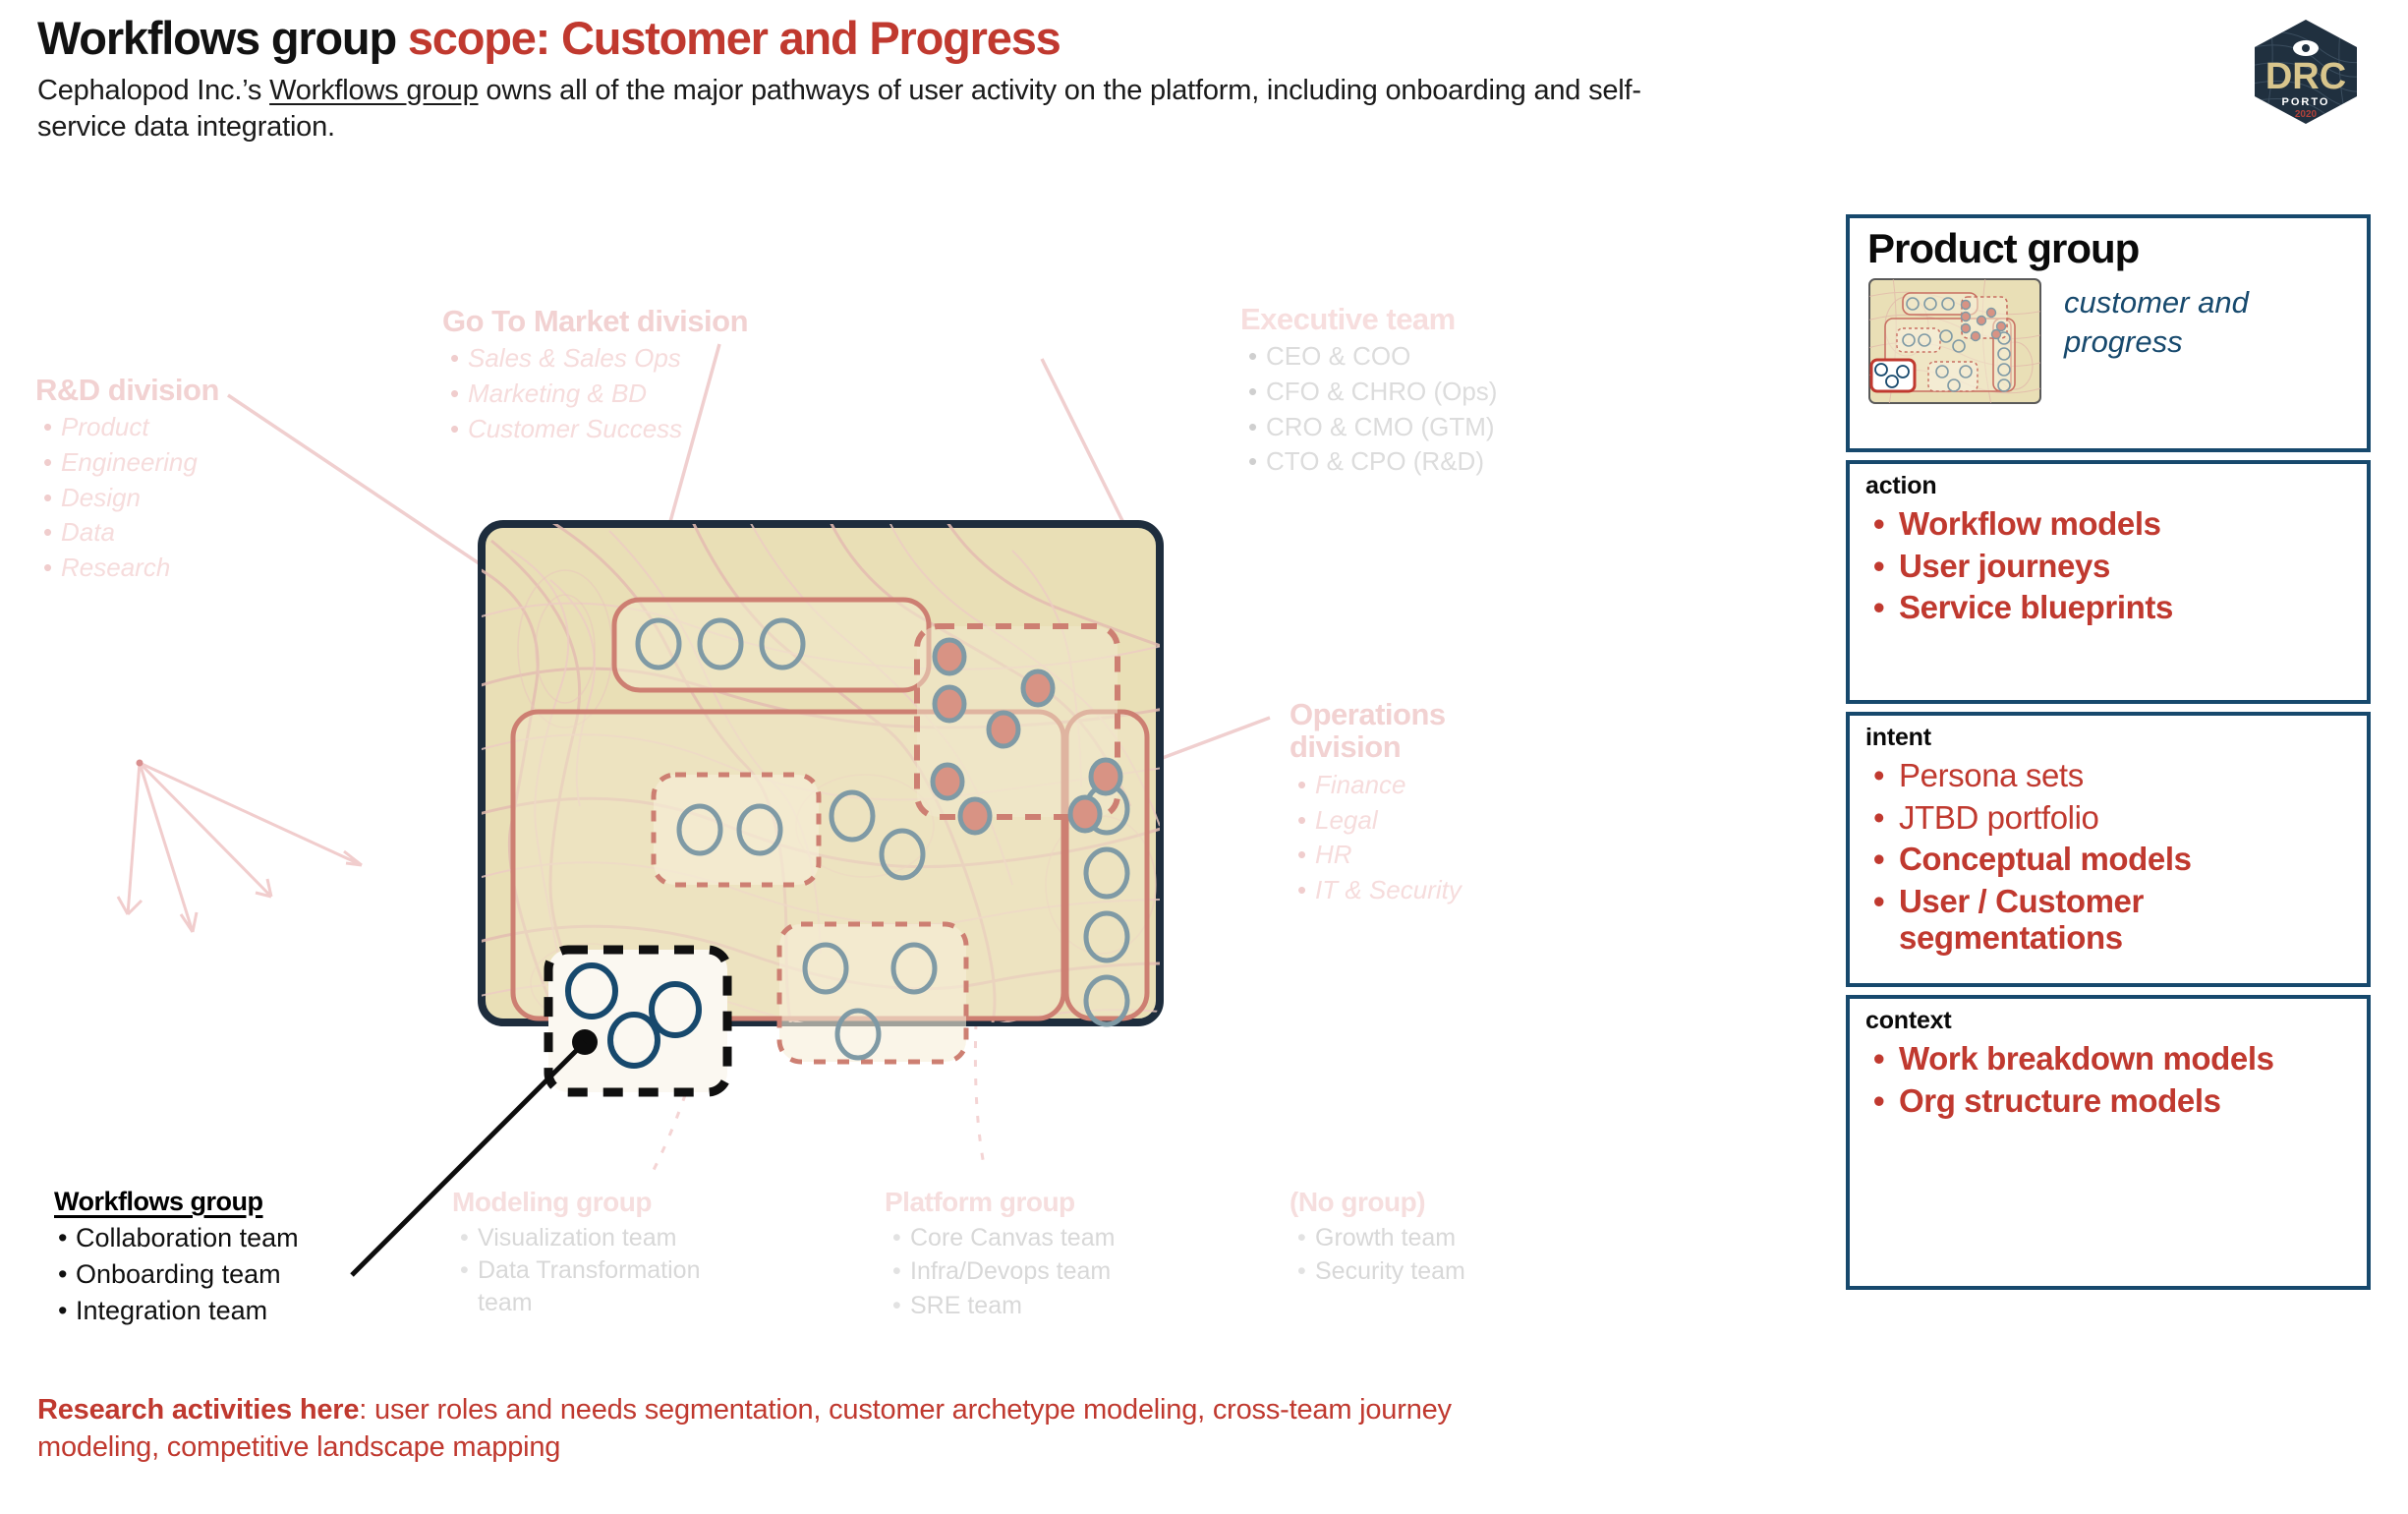 Image resolution: width=2408 pixels, height=1514 pixels. Describe the element at coordinates (599, 430) in the screenshot. I see `list-item: Customer Success` at that location.